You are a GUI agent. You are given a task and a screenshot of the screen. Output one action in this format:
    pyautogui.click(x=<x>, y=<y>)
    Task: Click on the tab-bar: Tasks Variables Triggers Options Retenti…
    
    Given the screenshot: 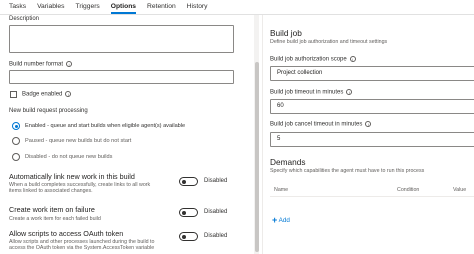 What is the action you would take?
    pyautogui.click(x=237, y=7)
    